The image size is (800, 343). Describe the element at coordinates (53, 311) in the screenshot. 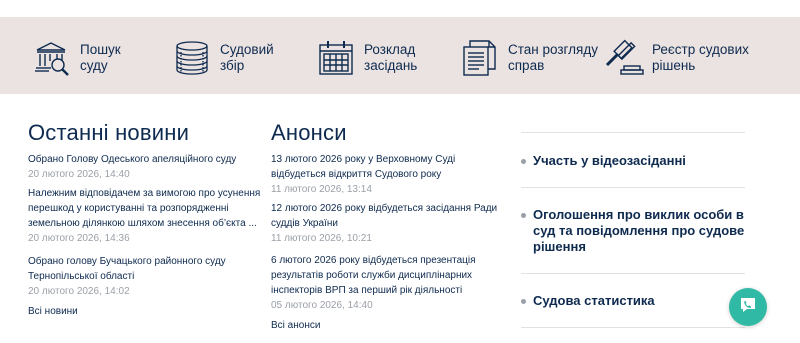

I see `all-news-link: Всі новини` at that location.